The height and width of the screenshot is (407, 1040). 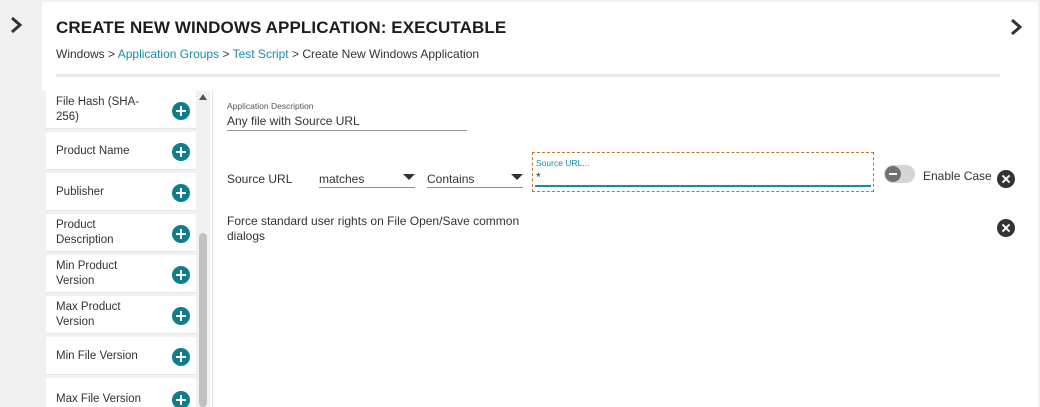 What do you see at coordinates (893, 174) in the screenshot?
I see `minus-circle-icon` at bounding box center [893, 174].